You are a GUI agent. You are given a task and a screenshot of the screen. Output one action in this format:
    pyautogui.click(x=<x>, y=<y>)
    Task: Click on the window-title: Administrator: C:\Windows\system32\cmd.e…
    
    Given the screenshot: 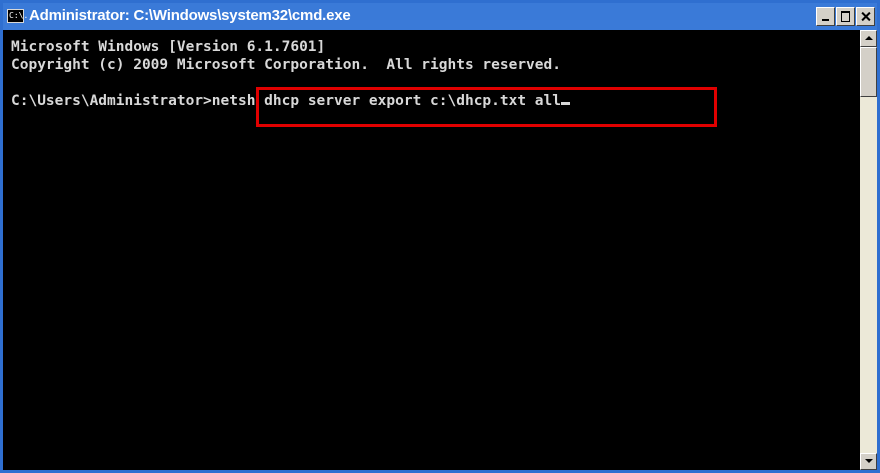 What is the action you would take?
    pyautogui.click(x=190, y=15)
    